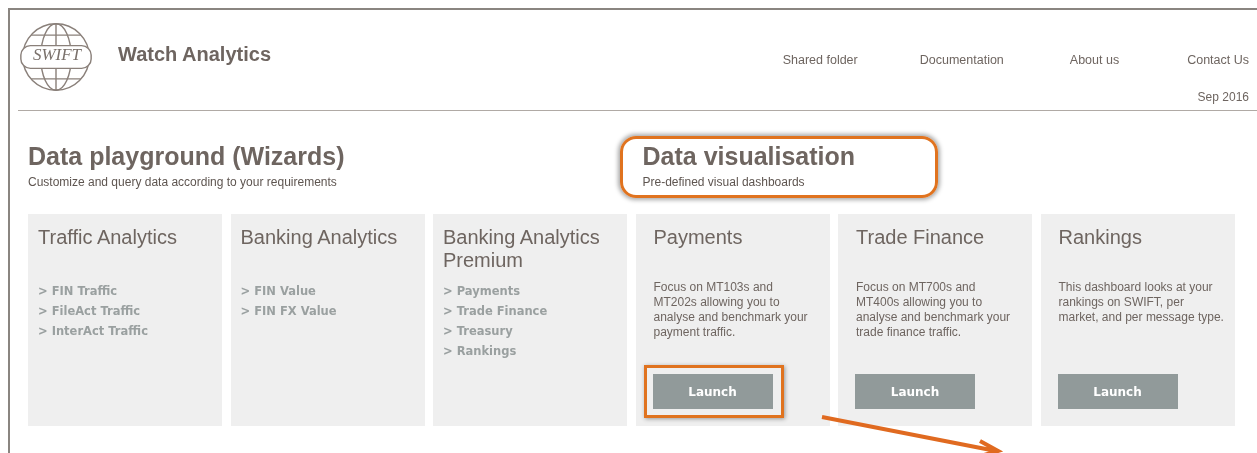 Image resolution: width=1257 pixels, height=453 pixels. I want to click on section-subtitle: Customize and query data according to your requirements, so click(183, 182).